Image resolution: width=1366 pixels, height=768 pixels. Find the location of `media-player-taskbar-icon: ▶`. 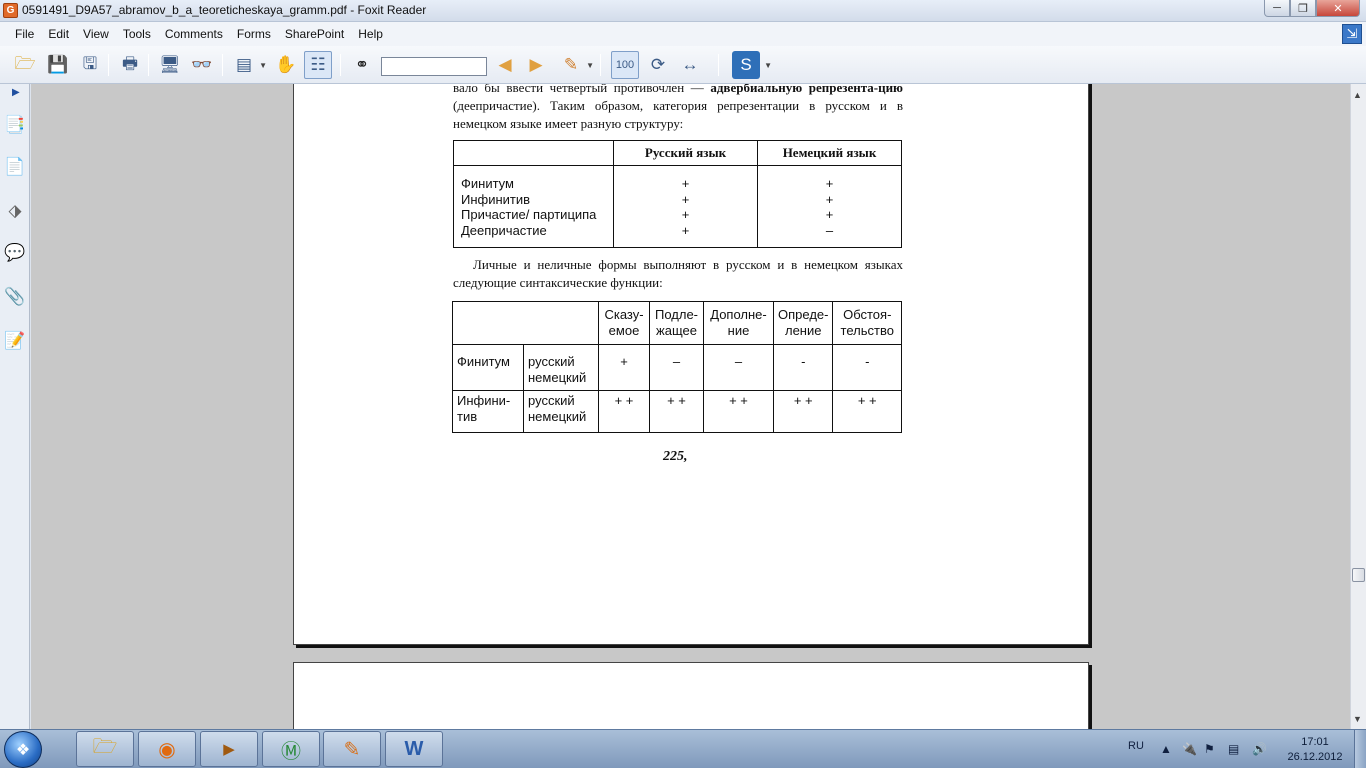

media-player-taskbar-icon: ▶ is located at coordinates (229, 749).